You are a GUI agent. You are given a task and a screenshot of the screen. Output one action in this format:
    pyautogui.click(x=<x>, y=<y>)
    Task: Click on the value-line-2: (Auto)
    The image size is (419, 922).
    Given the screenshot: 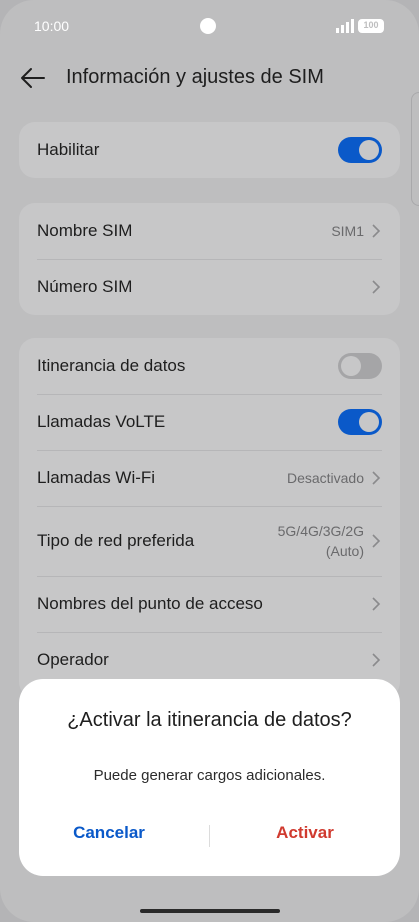 What is the action you would take?
    pyautogui.click(x=344, y=551)
    